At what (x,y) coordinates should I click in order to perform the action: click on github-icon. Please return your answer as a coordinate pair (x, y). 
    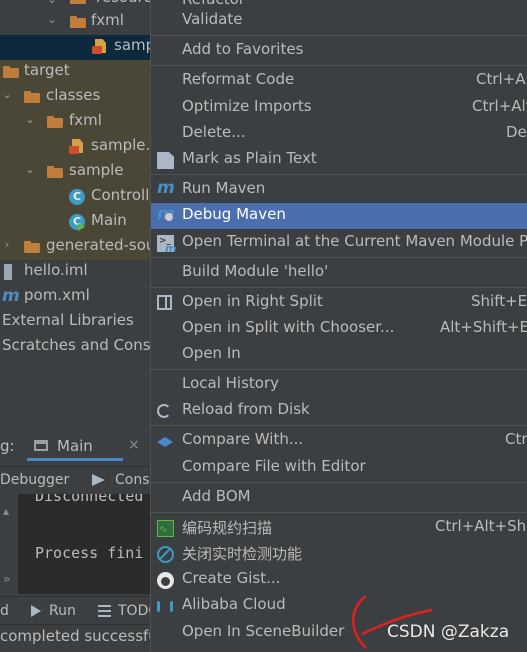
    Looking at the image, I should click on (165, 580).